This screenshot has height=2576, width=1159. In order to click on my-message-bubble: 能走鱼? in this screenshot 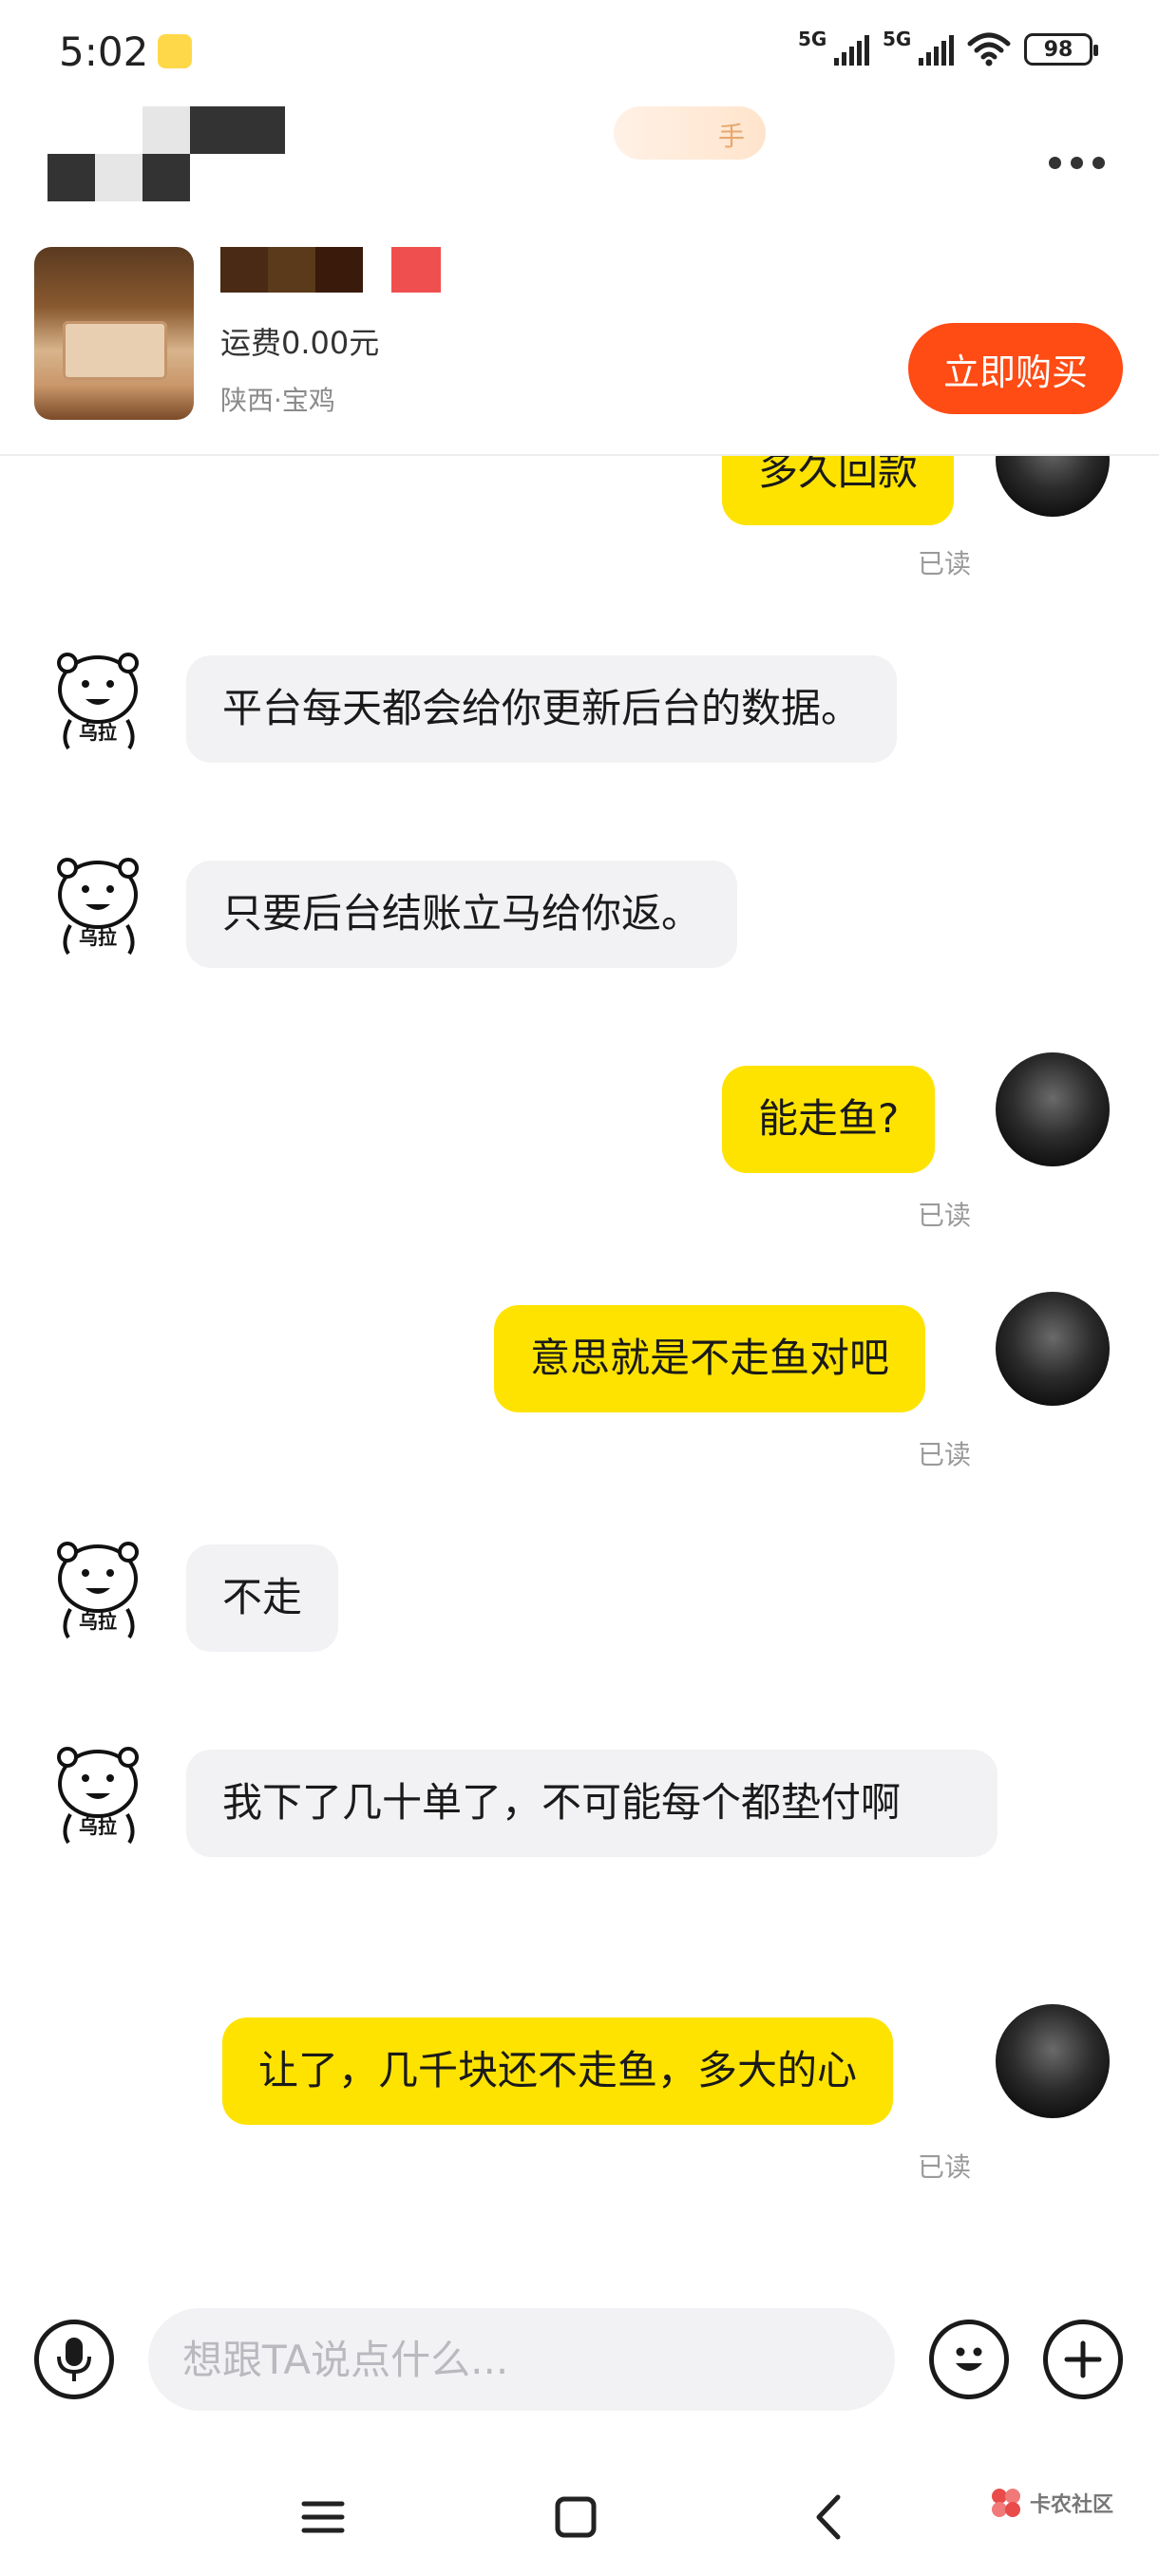, I will do `click(829, 1119)`.